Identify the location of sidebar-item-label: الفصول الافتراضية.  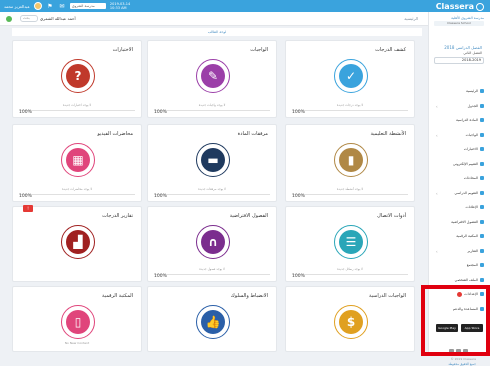
(464, 221).